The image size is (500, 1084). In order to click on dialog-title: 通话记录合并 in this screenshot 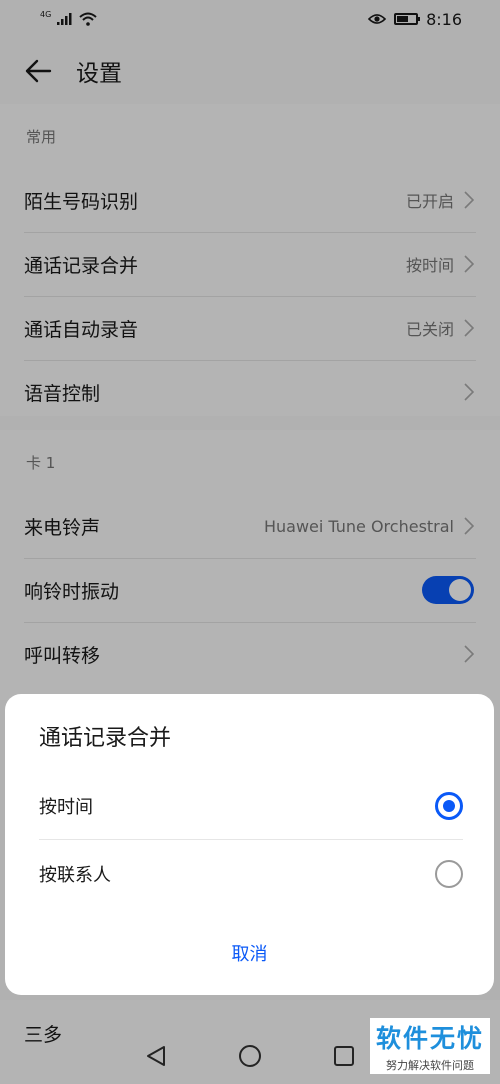, I will do `click(105, 738)`.